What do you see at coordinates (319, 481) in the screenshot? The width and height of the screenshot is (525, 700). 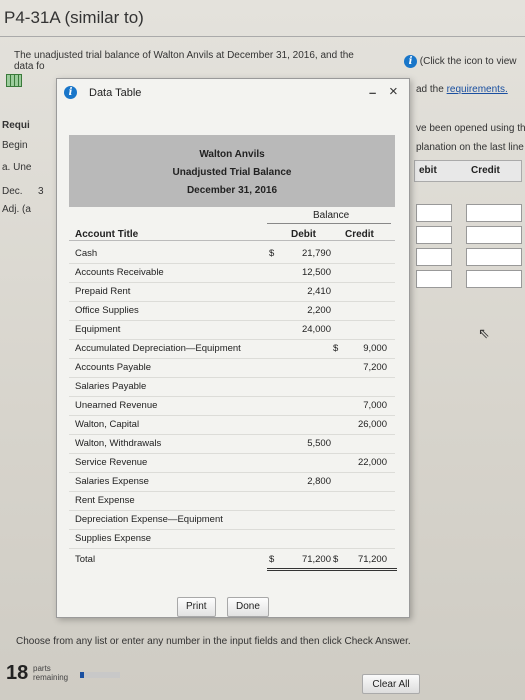 I see `debit-amount: 2,800` at bounding box center [319, 481].